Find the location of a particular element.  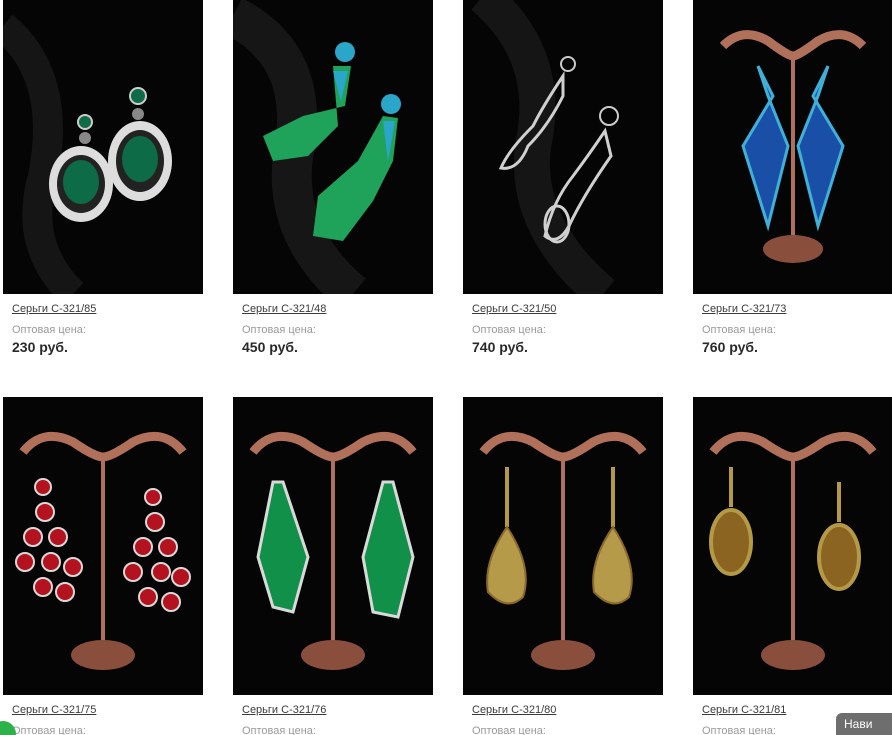

product-title: Серьги С-321/50 is located at coordinates (514, 309).